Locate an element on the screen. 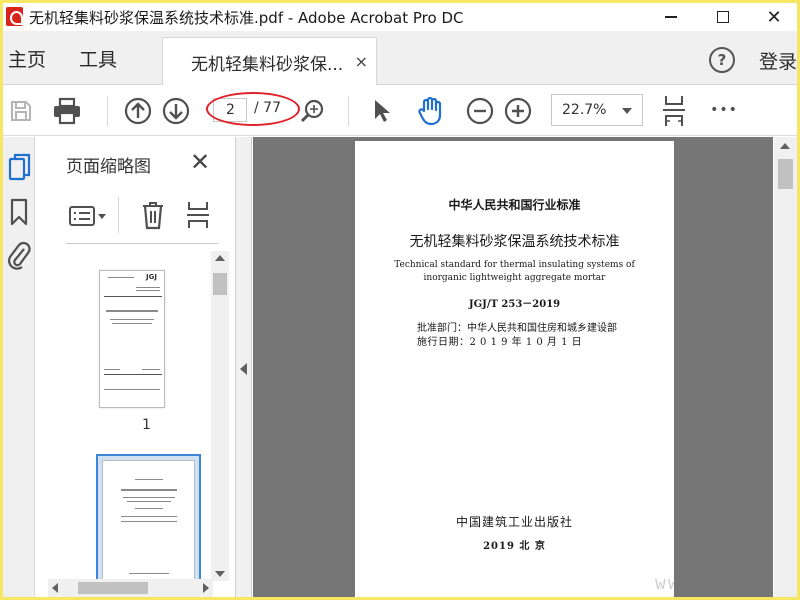  page-english-title-line: inorganic lightweight aggregate mortar is located at coordinates (514, 278).